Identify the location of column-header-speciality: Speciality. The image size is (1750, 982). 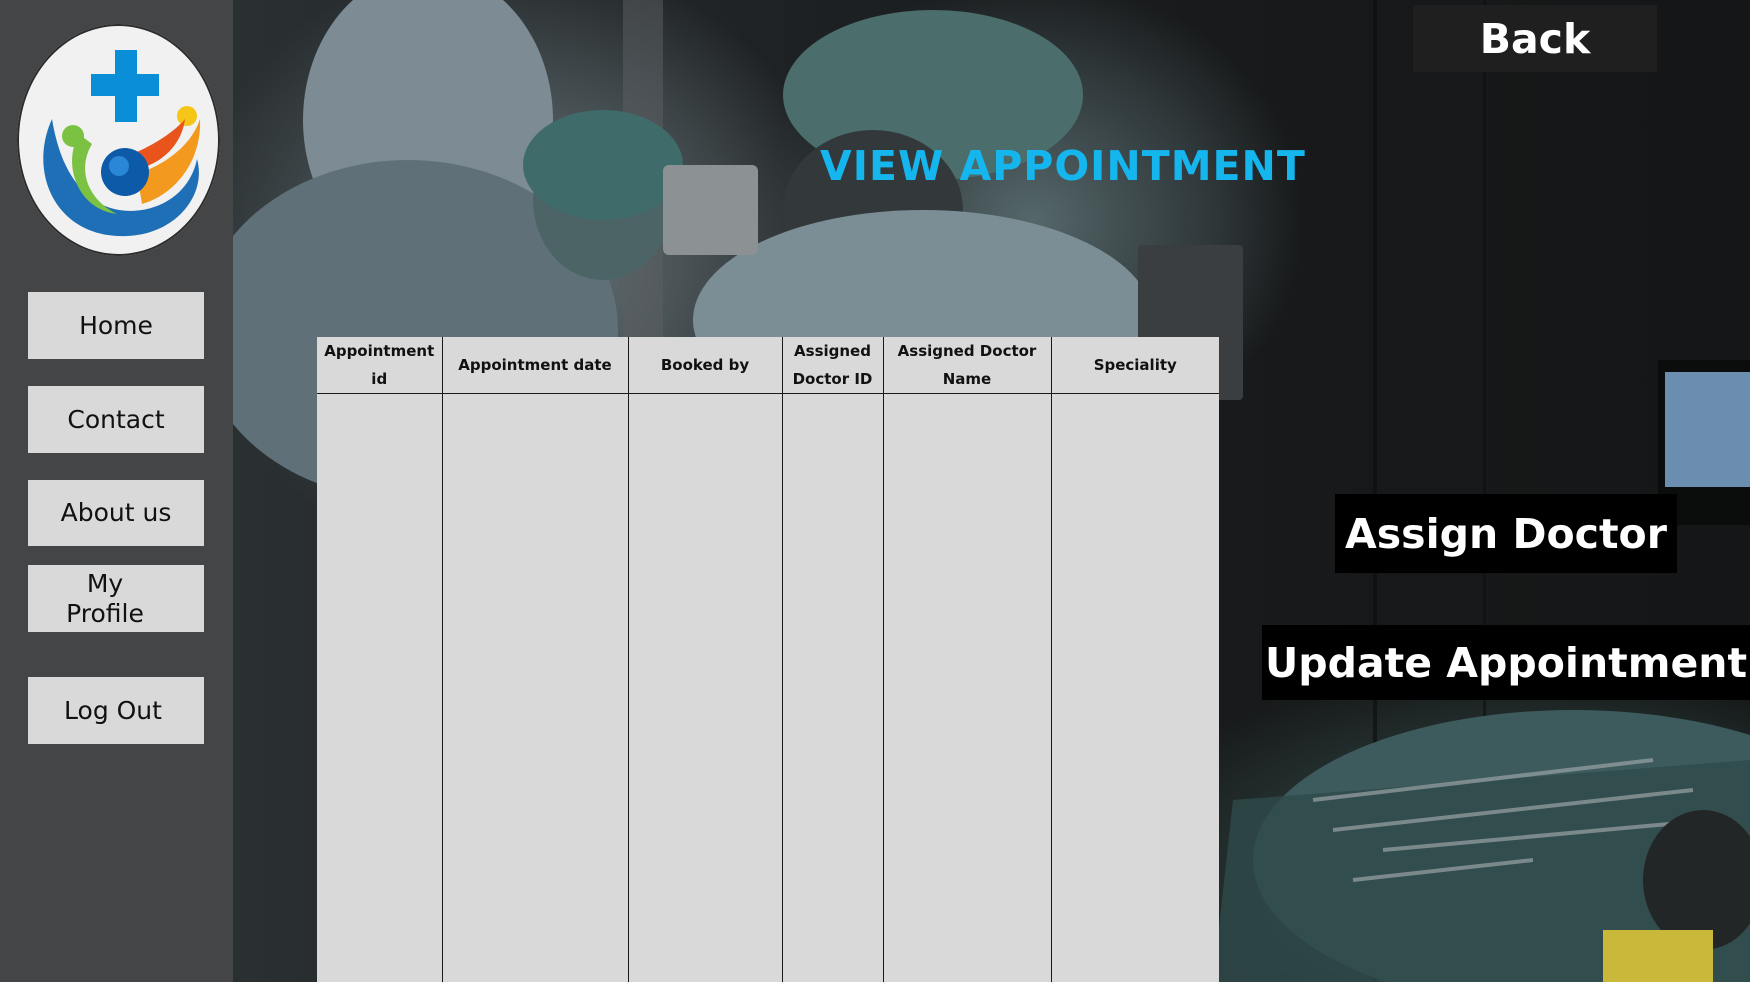
(1135, 365).